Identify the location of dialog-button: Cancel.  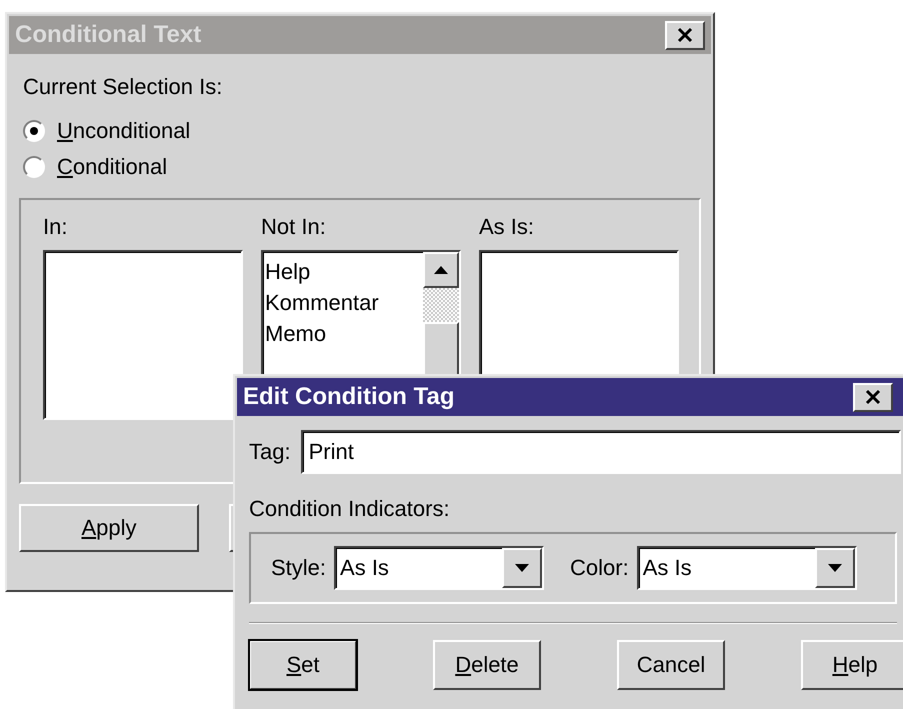
(671, 665).